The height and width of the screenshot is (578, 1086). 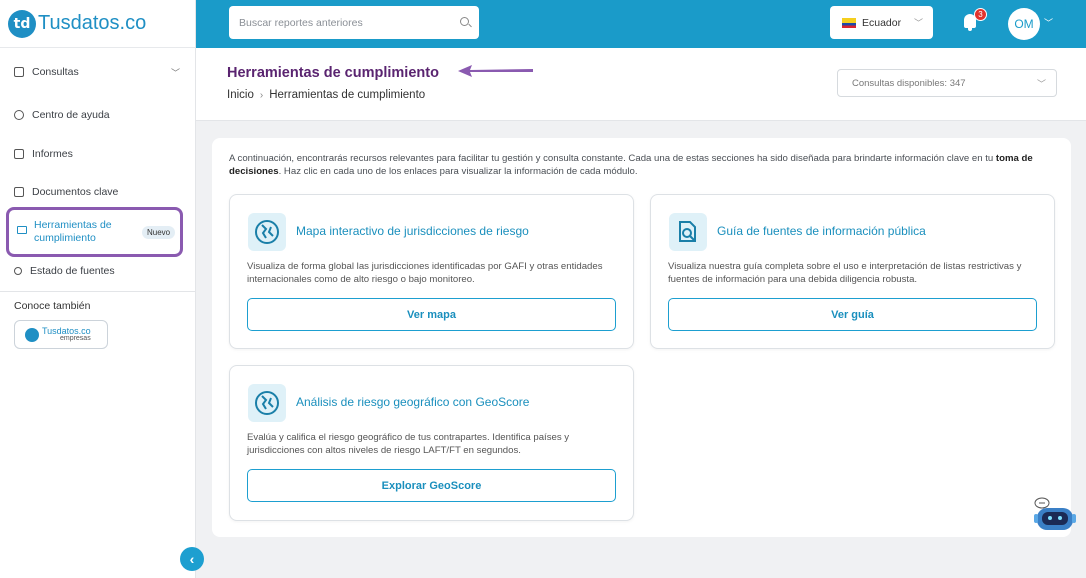 What do you see at coordinates (99, 72) in the screenshot?
I see `sidebar-item-consultas: Consultas ﹀` at bounding box center [99, 72].